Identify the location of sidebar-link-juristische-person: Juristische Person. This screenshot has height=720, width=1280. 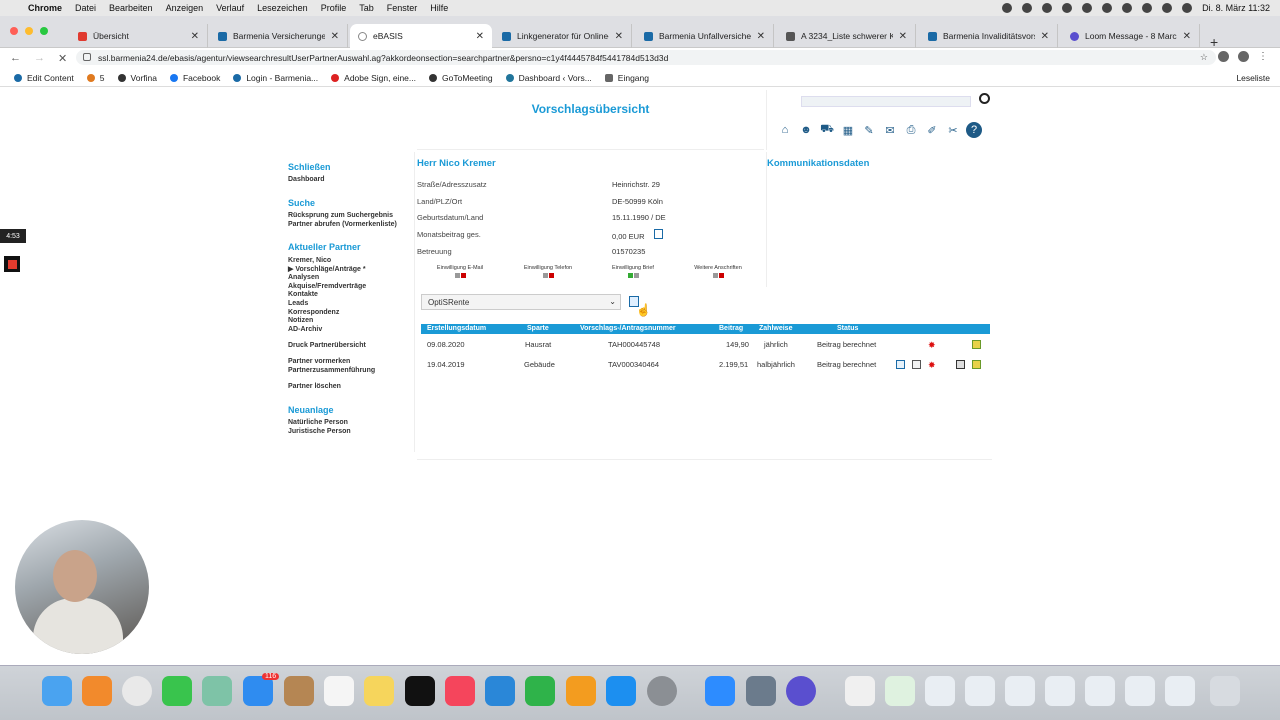
(319, 431).